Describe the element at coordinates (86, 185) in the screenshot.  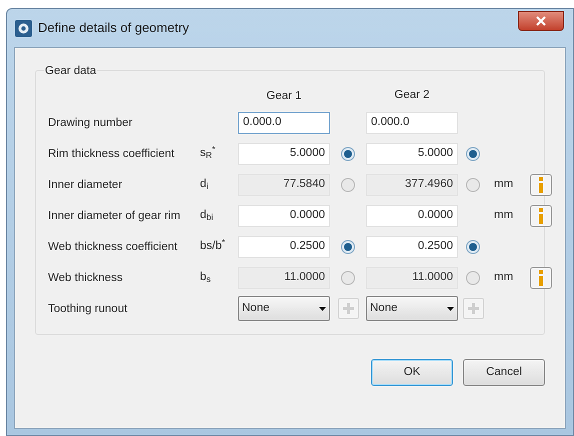
I see `field-label: Inner diameter` at that location.